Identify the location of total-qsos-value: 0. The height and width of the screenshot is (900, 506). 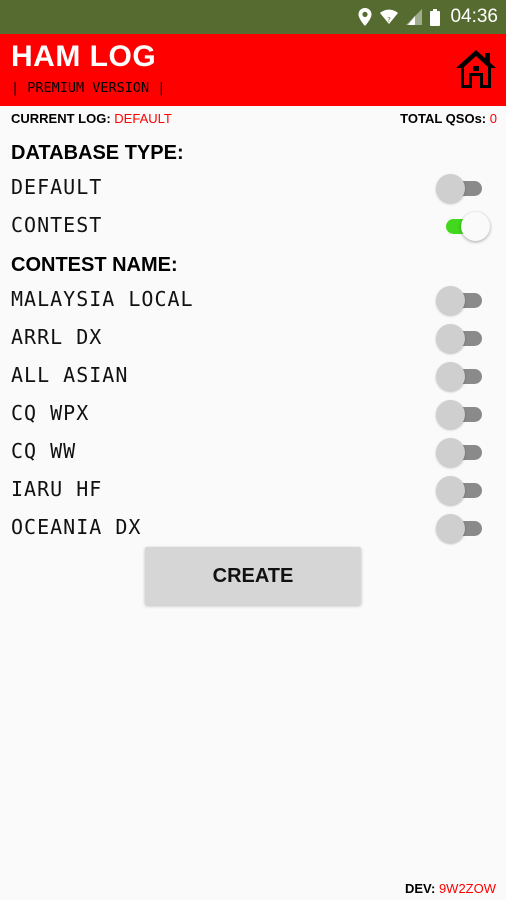
(493, 118).